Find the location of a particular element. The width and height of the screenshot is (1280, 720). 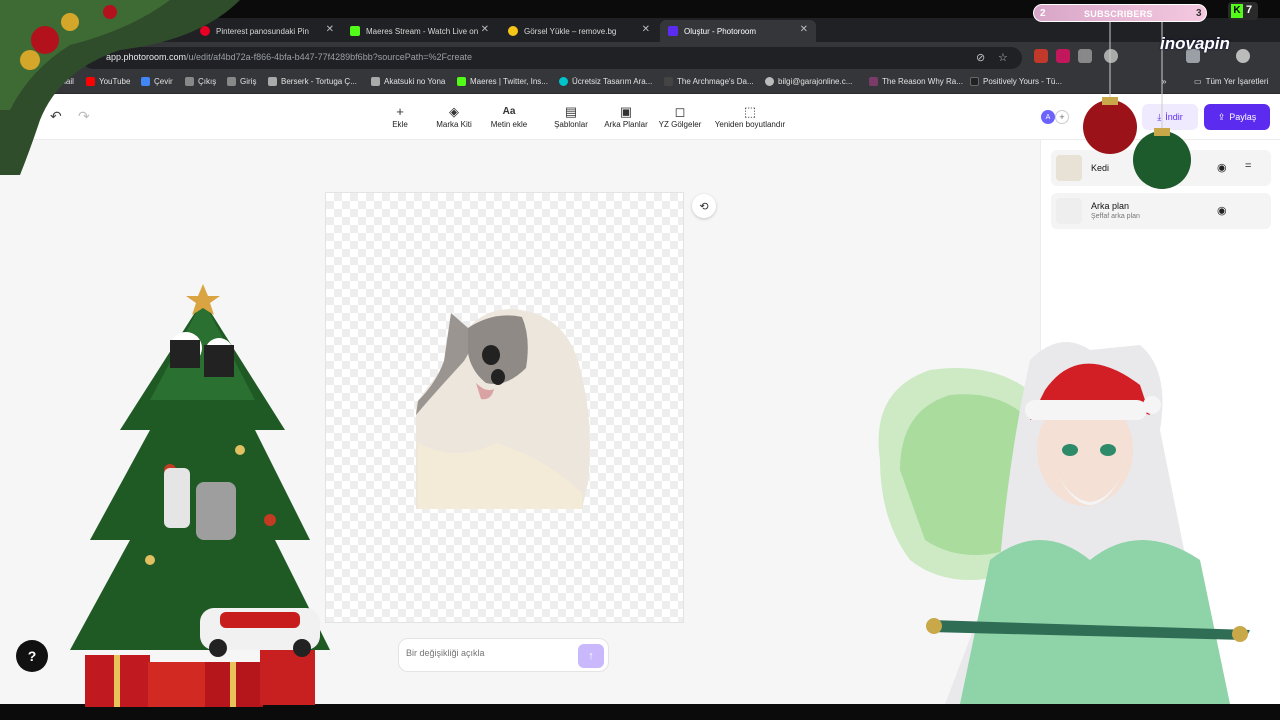

subscriber-goal-bar: 2 SUBSCRIBERS 3 is located at coordinates (1120, 13).